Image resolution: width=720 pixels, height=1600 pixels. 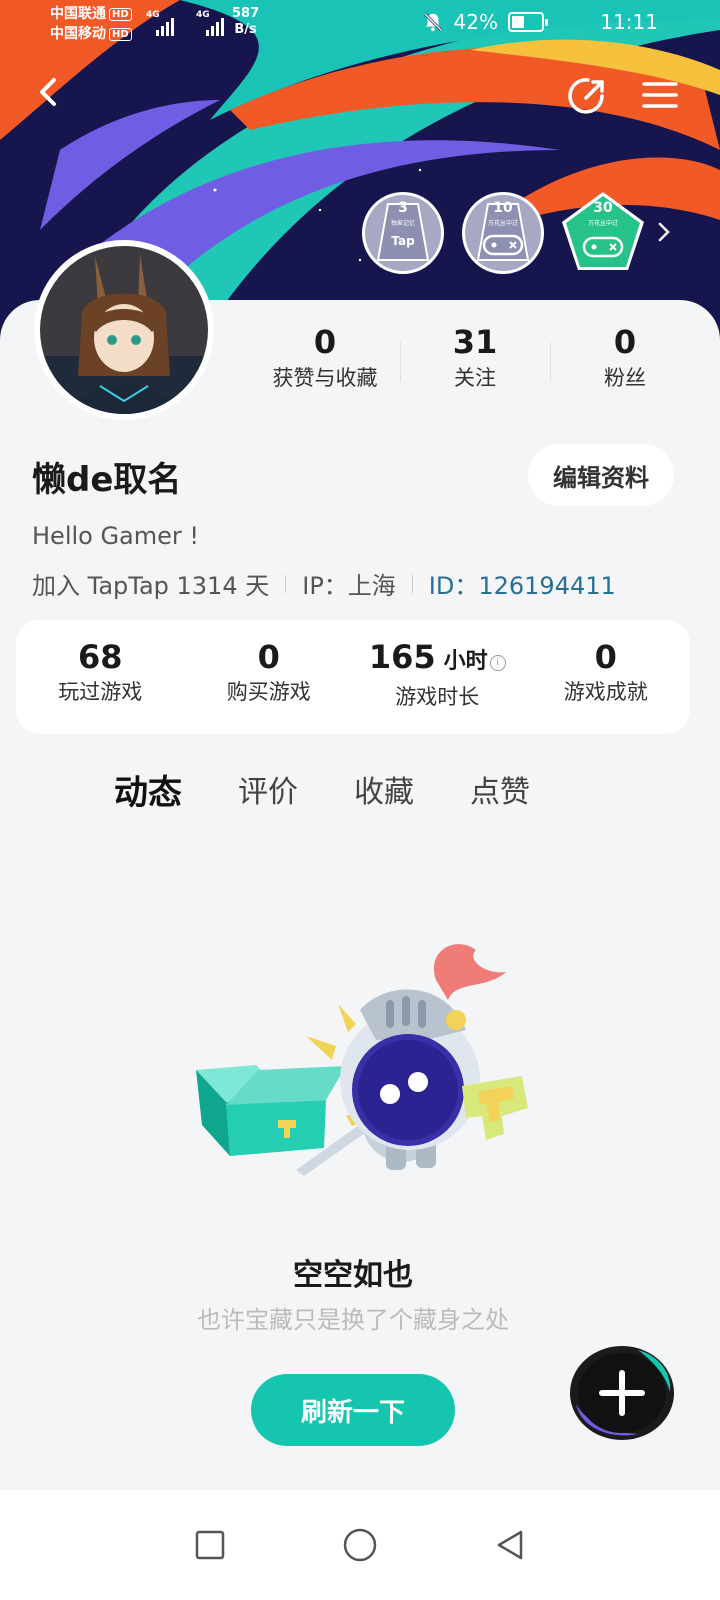 I want to click on tab-likes: 点赞, so click(x=500, y=793).